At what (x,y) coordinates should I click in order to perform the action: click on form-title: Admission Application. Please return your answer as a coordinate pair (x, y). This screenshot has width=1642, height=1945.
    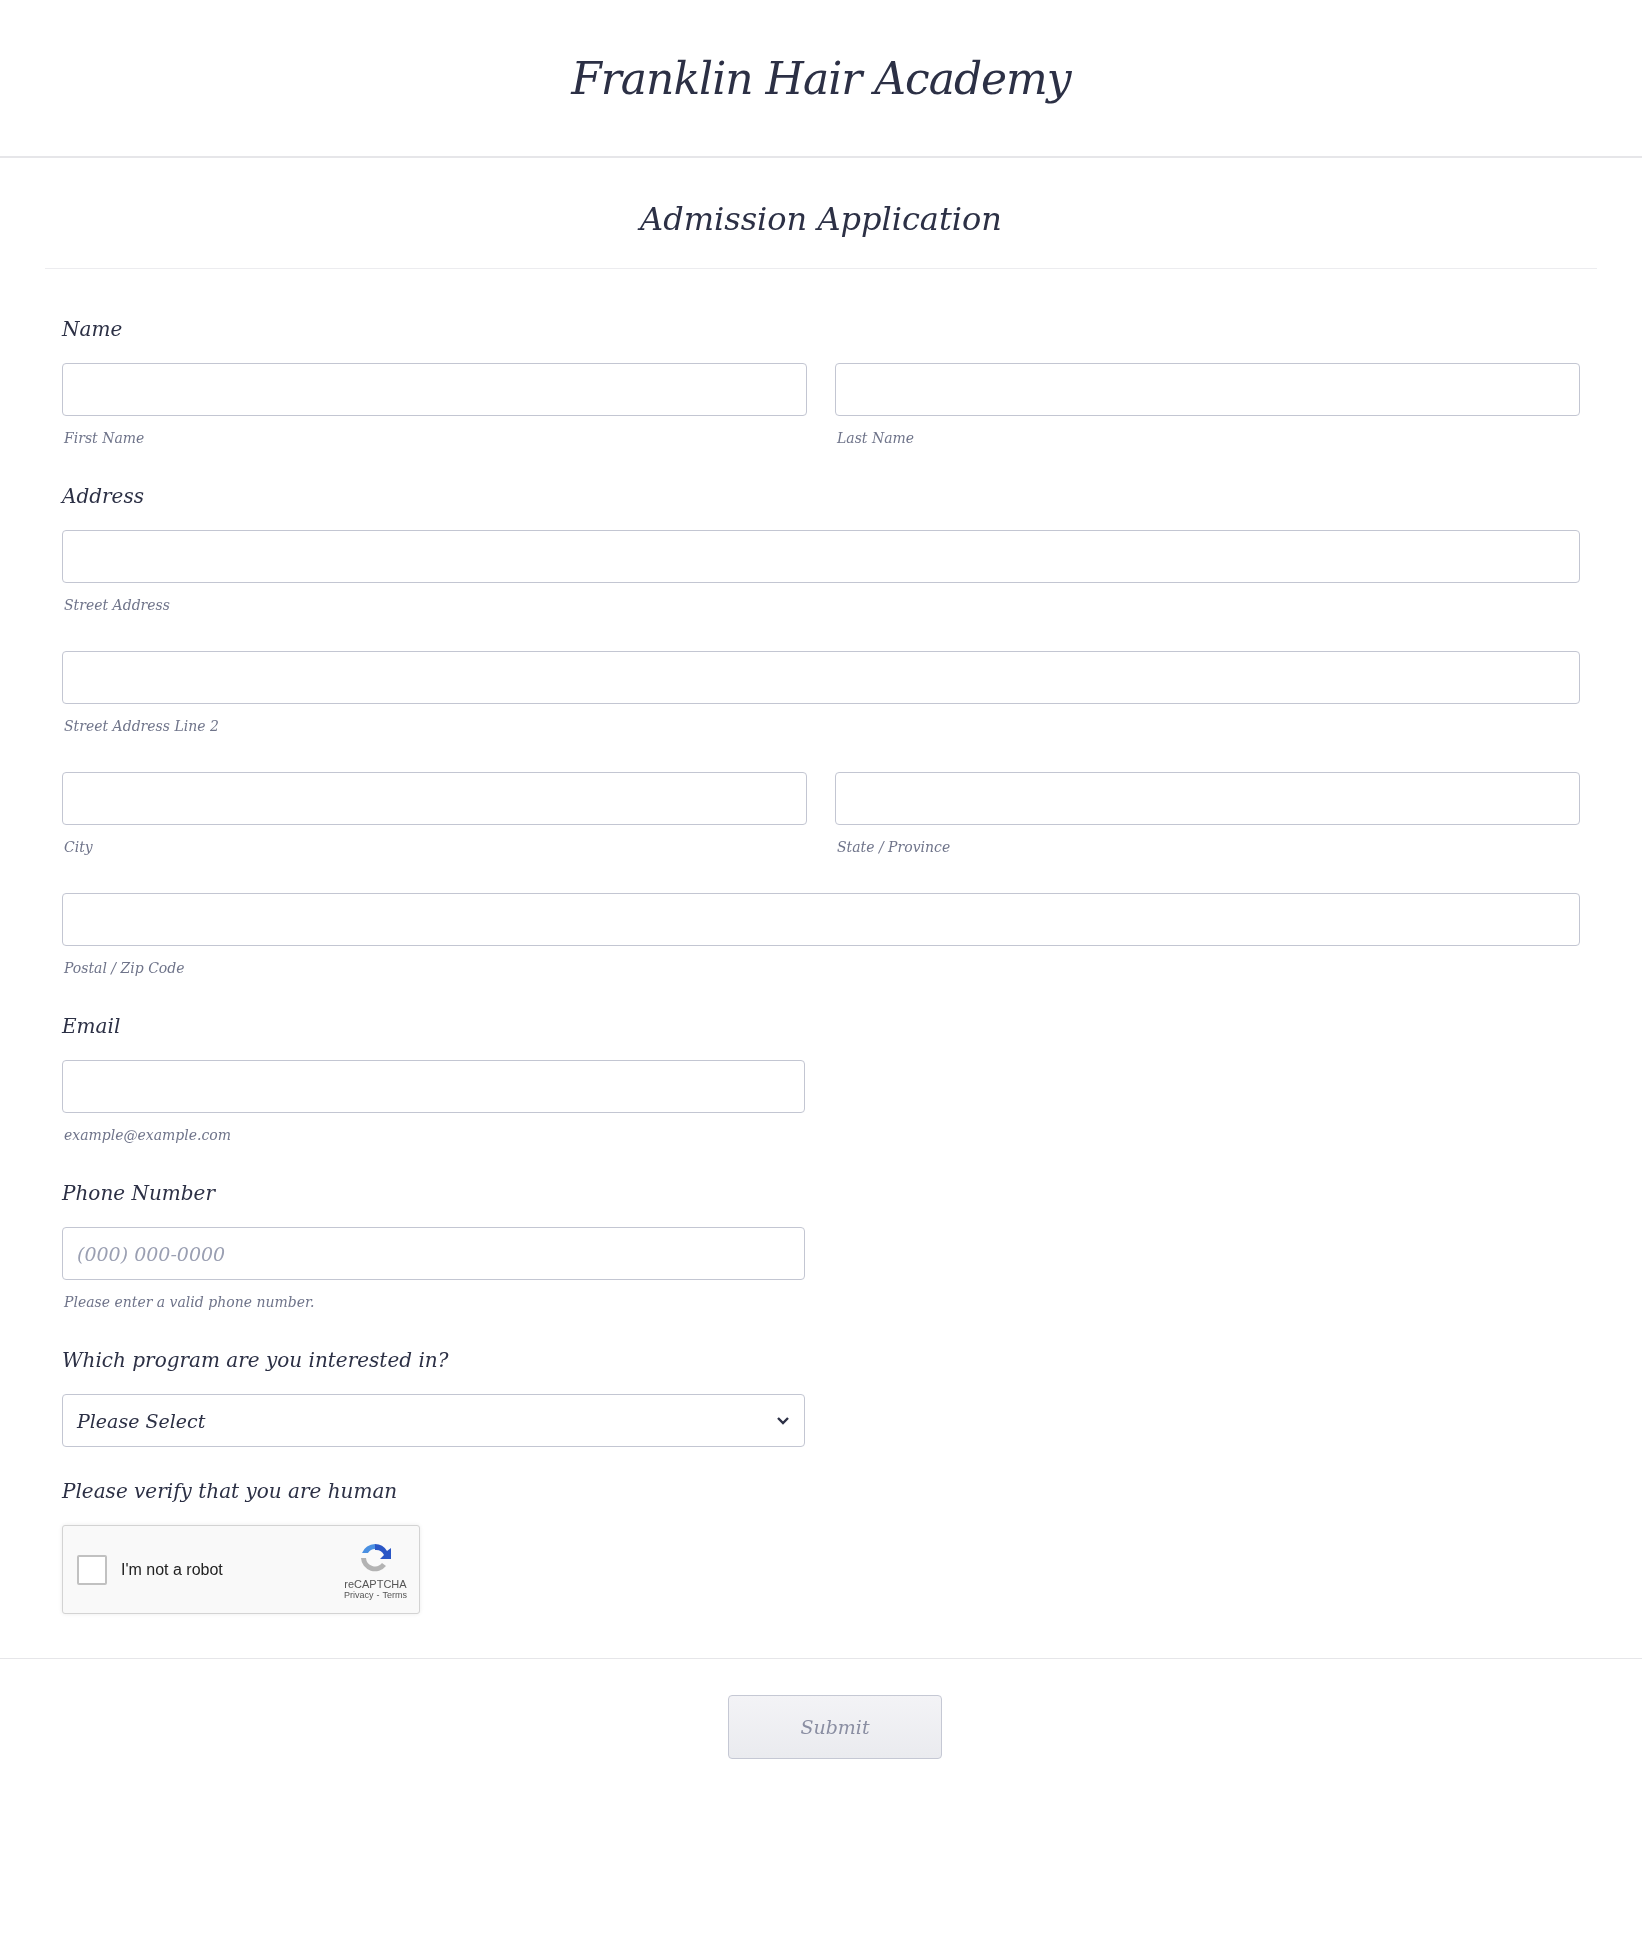
    Looking at the image, I should click on (821, 213).